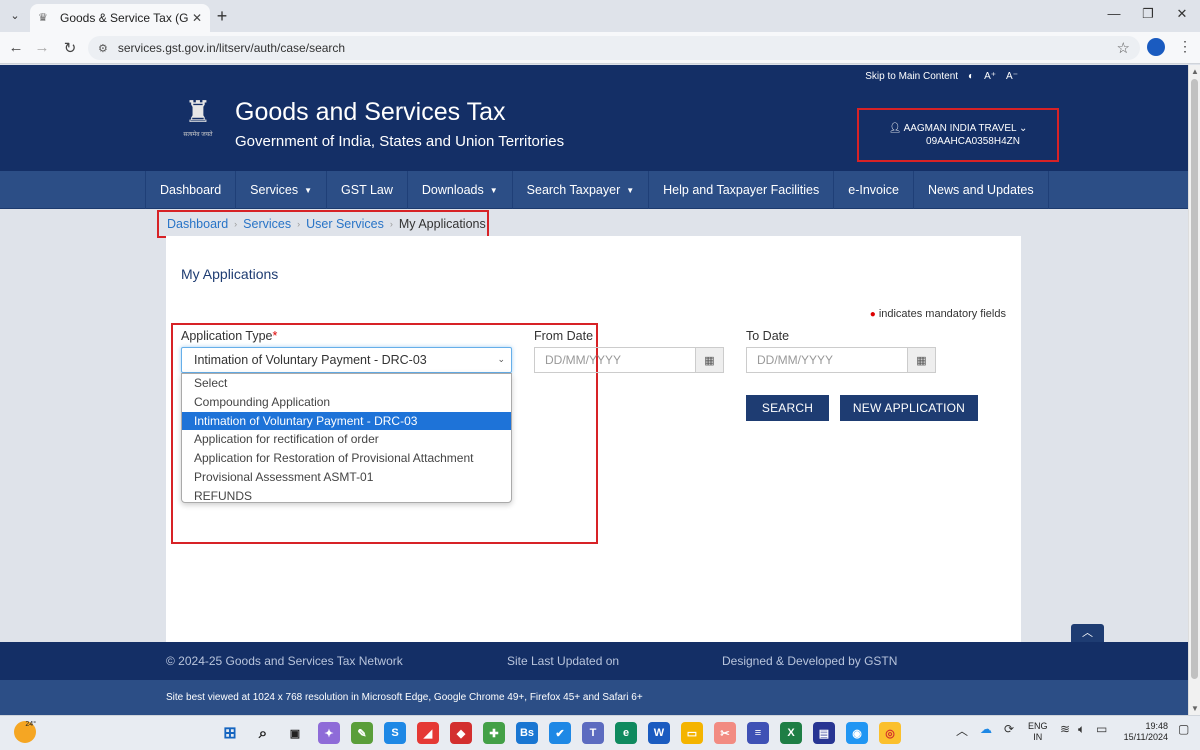 The image size is (1200, 750). What do you see at coordinates (1185, 46) in the screenshot?
I see `browser-menu-icon: ⋮` at bounding box center [1185, 46].